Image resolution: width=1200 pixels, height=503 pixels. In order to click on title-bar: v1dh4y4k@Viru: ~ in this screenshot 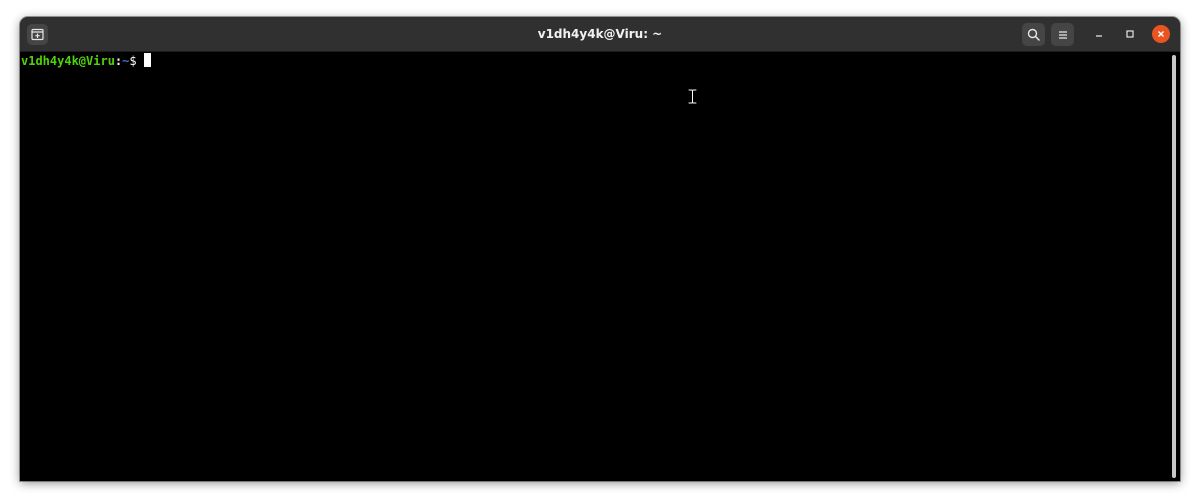, I will do `click(600, 34)`.